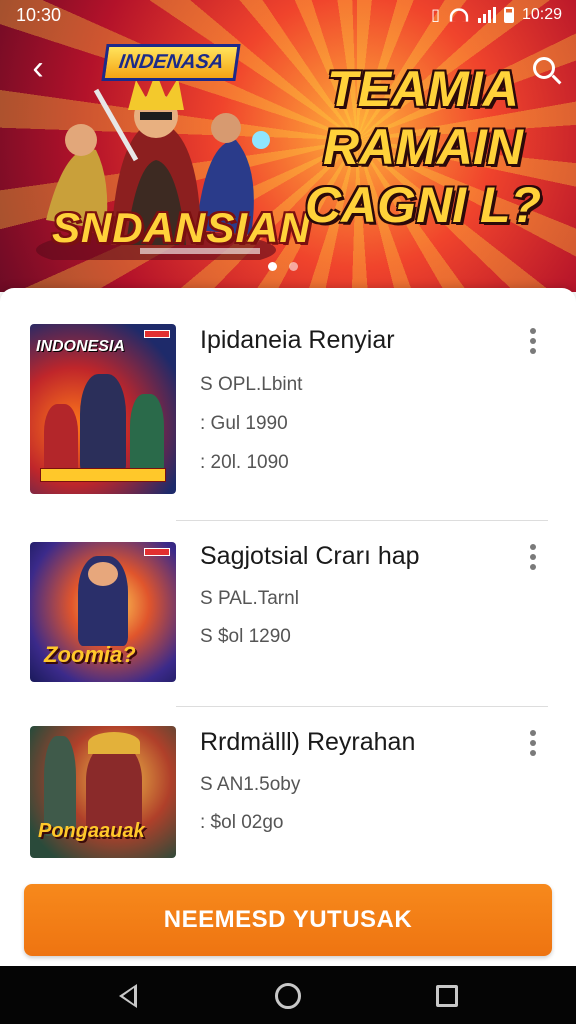 The width and height of the screenshot is (576, 1024). What do you see at coordinates (541, 14) in the screenshot?
I see `status-right-time: 10:29` at bounding box center [541, 14].